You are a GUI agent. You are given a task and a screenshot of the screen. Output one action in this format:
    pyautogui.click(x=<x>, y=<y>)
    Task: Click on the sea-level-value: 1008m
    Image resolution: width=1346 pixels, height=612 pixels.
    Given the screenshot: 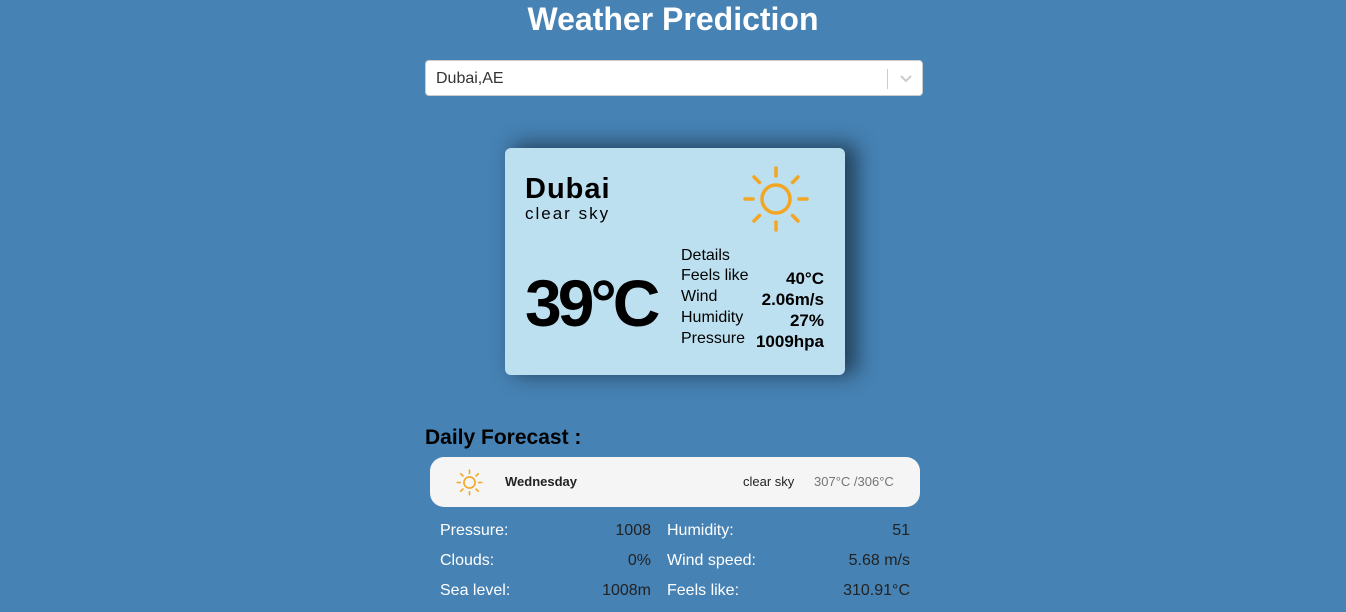 What is the action you would take?
    pyautogui.click(x=626, y=590)
    